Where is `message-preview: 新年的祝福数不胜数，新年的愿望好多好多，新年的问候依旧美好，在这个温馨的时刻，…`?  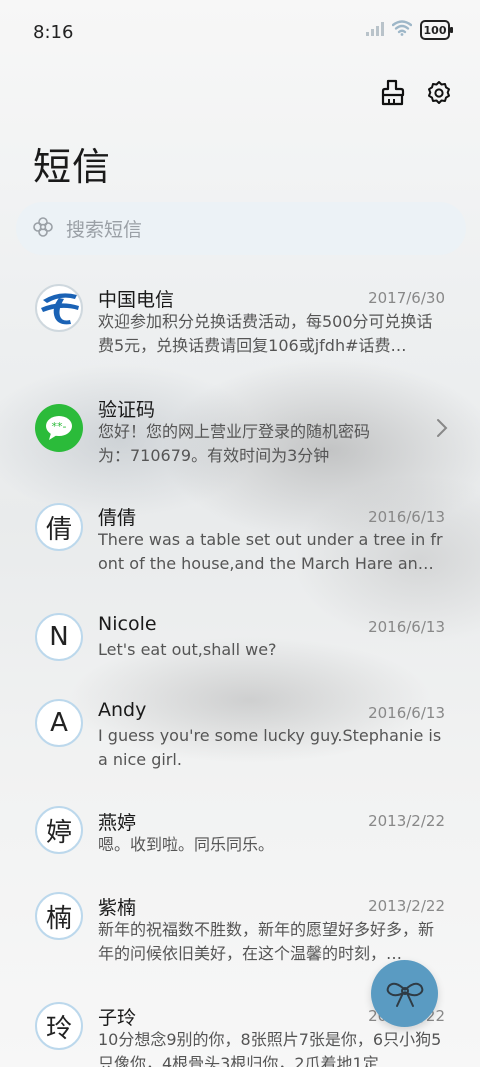
message-preview: 新年的祝福数不胜数，新年的愿望好多好多，新年的问候依旧美好，在这个温馨的时刻，… is located at coordinates (266, 941).